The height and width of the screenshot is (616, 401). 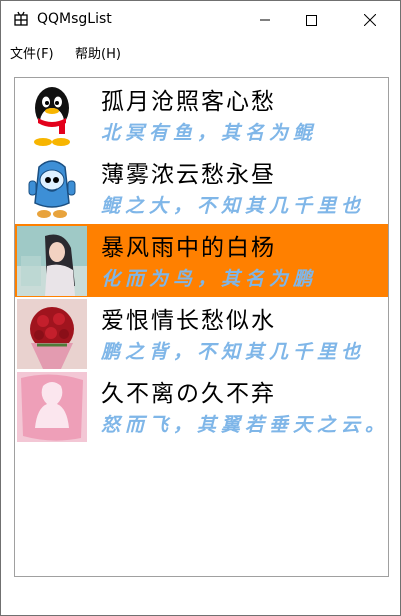 I want to click on message-preview: 北冥有鱼，其名为鲲, so click(x=209, y=133).